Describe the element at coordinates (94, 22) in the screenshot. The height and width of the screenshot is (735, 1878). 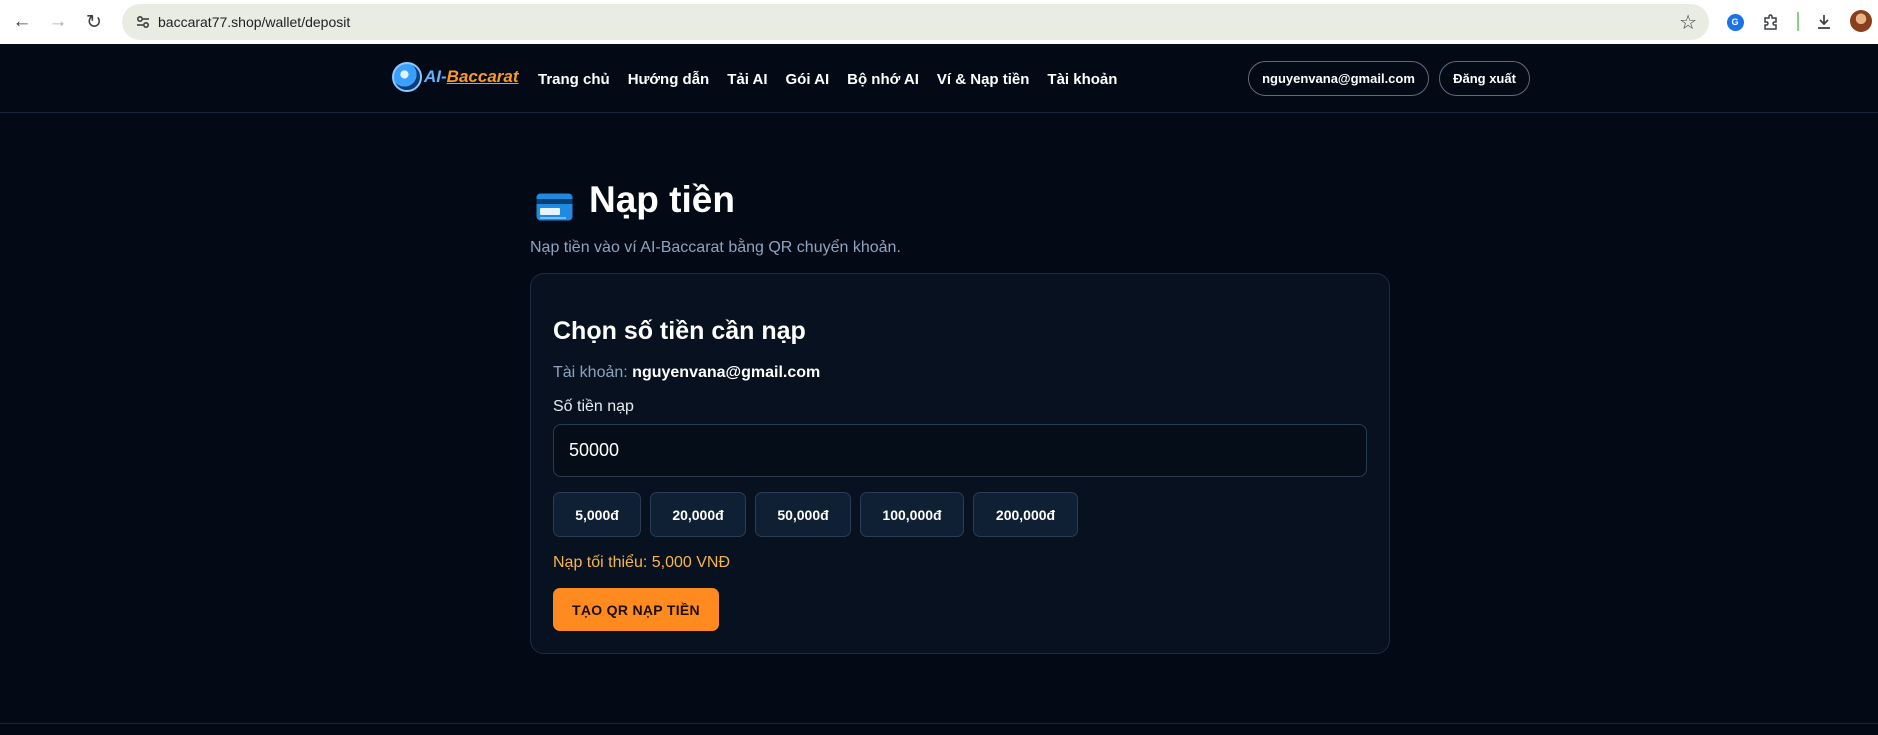
I see `reload-icon: ↻` at that location.